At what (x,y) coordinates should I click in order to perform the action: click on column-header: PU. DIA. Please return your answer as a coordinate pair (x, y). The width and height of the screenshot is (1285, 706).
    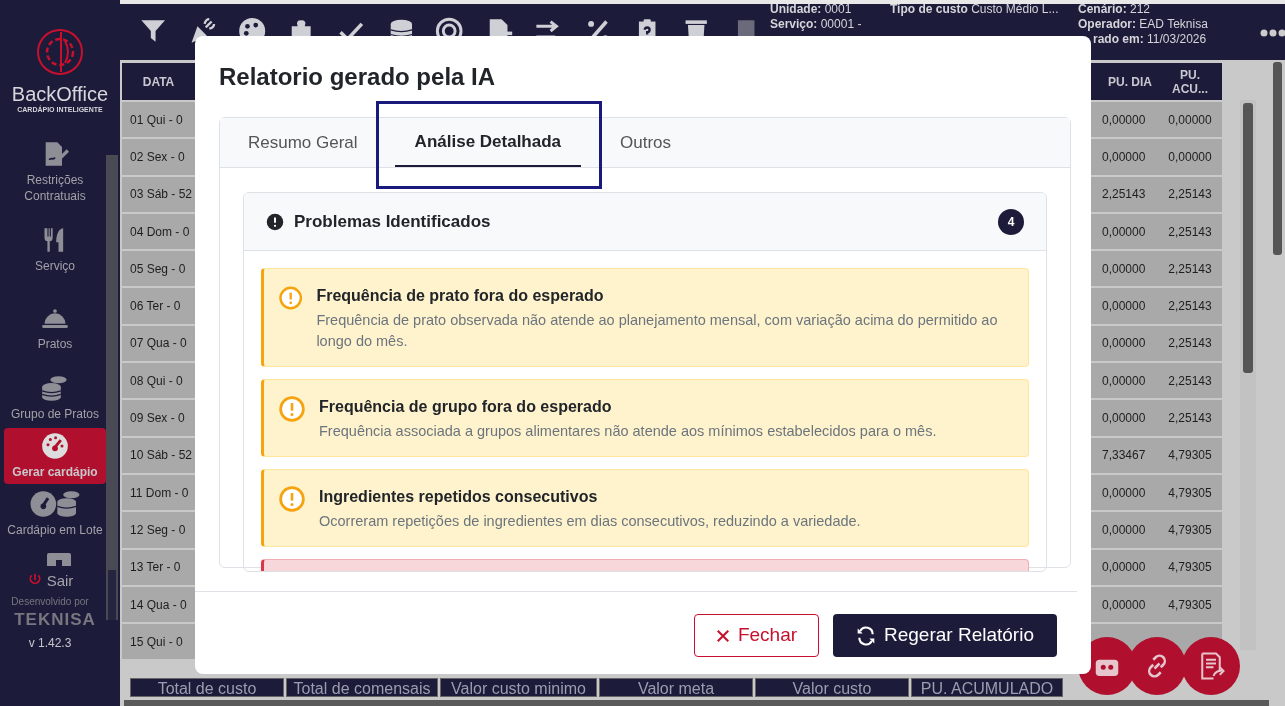
    Looking at the image, I should click on (1127, 81).